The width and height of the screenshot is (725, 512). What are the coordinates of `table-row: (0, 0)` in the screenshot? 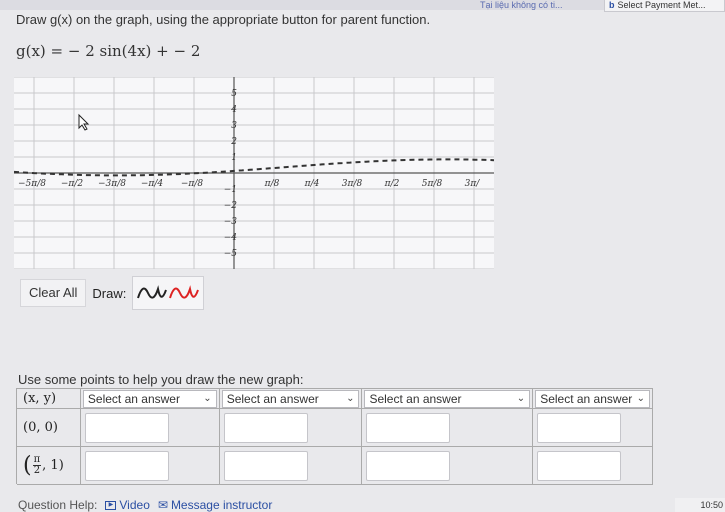 It's located at (335, 428).